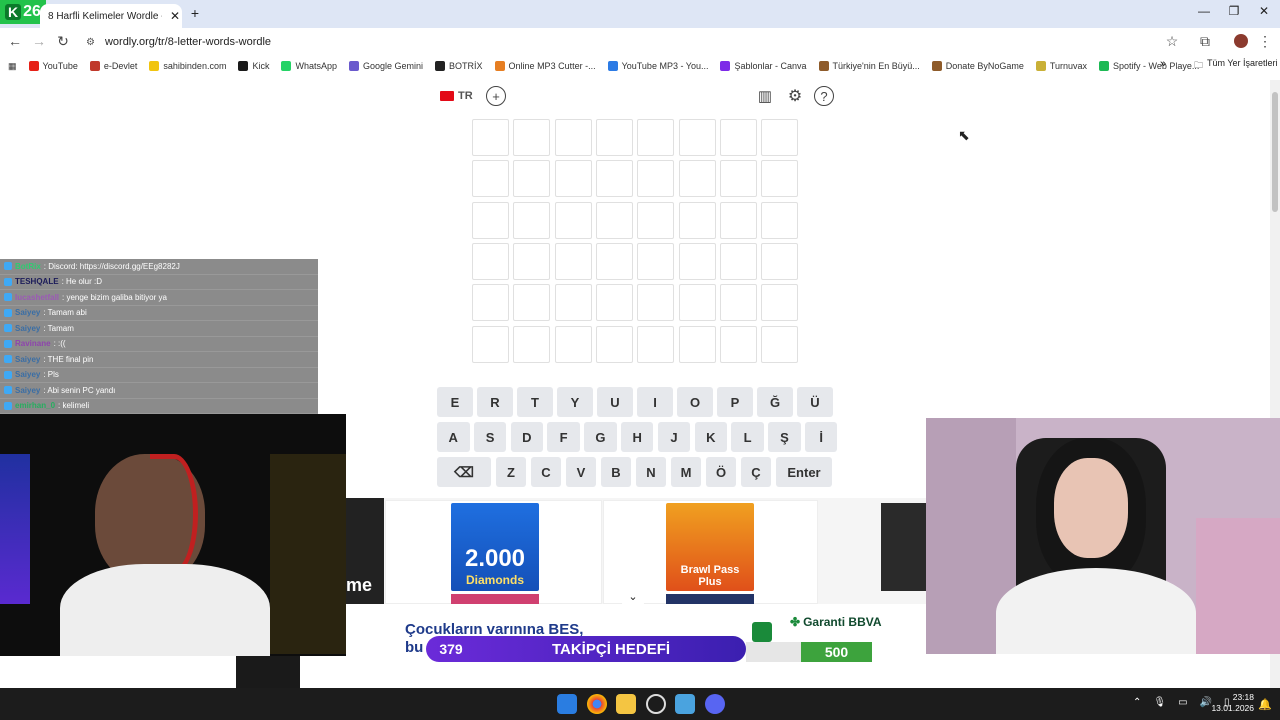  What do you see at coordinates (39, 41) in the screenshot?
I see `forward-icon: →` at bounding box center [39, 41].